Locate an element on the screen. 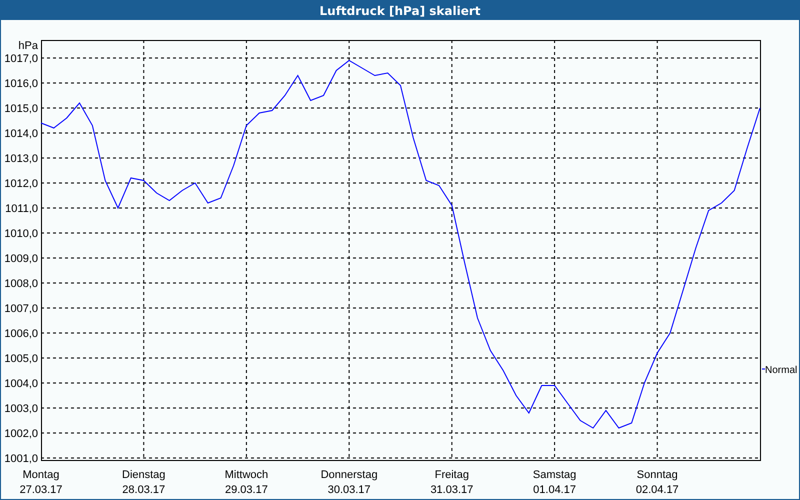 This screenshot has width=800, height=500. x-tick-label: Mittwoch 29.03.17 is located at coordinates (246, 482).